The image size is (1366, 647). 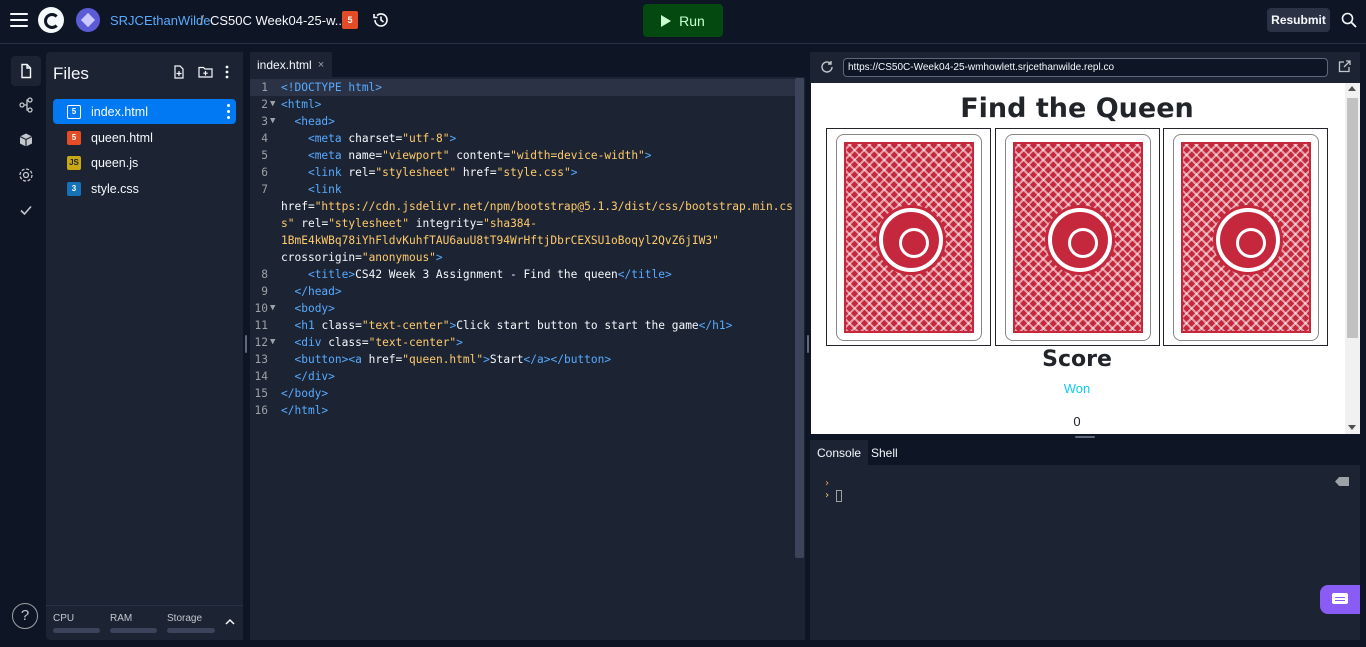 I want to click on new-folder-icon, so click(x=205, y=72).